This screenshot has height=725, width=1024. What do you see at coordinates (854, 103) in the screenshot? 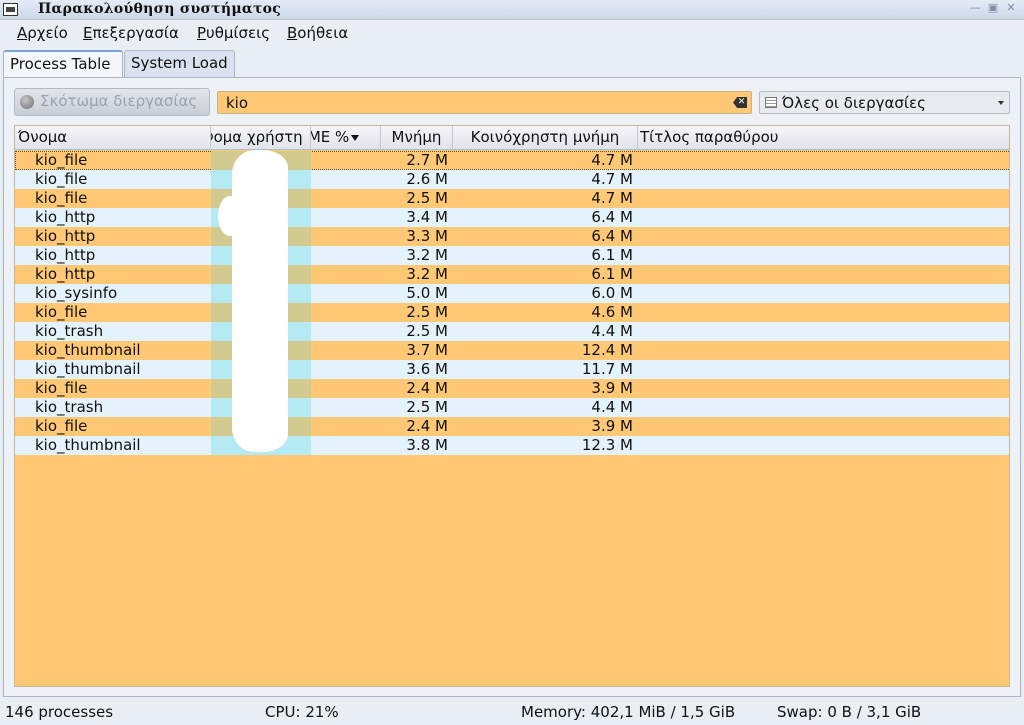
I see `process-filter-value: Όλες οι διεργασίες` at bounding box center [854, 103].